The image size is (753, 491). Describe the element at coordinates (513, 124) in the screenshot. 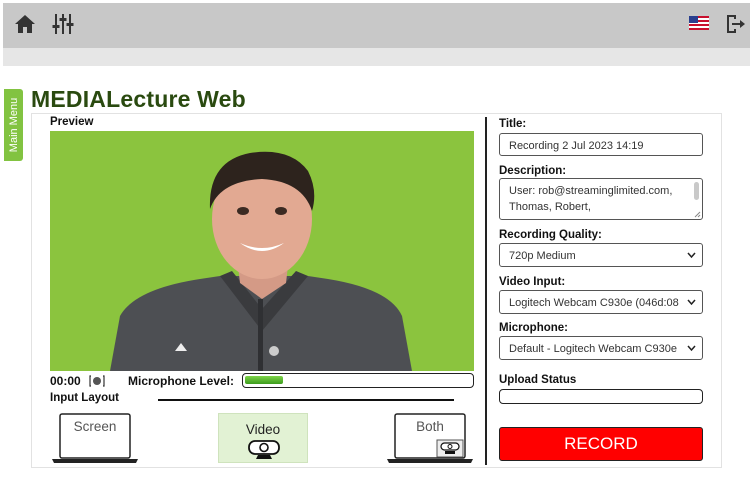

I see `title-label: Title:` at that location.